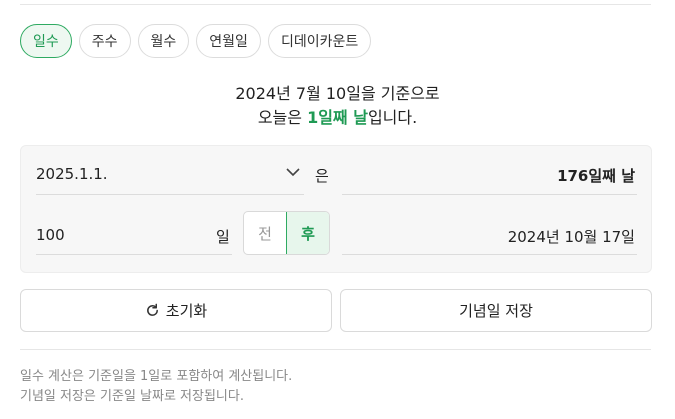 The image size is (675, 419). I want to click on tab-months: 월수, so click(163, 41).